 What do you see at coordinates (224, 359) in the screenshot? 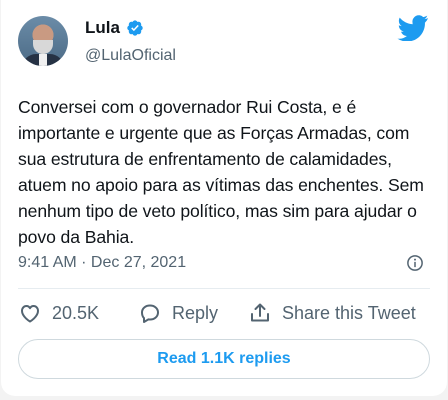
I see `read-replies-button: Read 1.1K replies` at bounding box center [224, 359].